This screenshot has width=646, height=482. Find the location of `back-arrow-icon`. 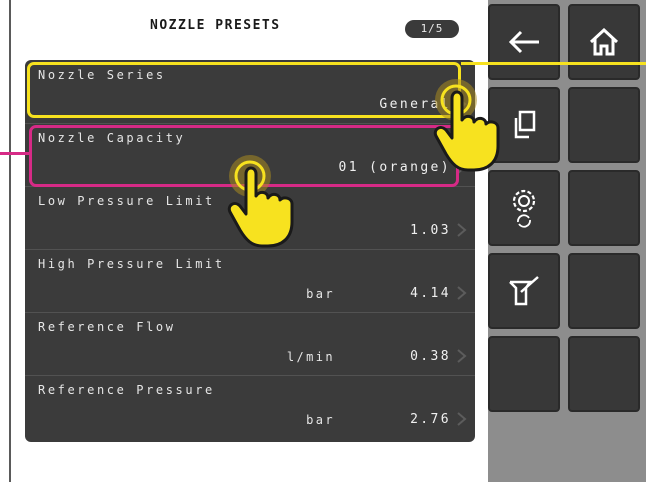

back-arrow-icon is located at coordinates (523, 42).